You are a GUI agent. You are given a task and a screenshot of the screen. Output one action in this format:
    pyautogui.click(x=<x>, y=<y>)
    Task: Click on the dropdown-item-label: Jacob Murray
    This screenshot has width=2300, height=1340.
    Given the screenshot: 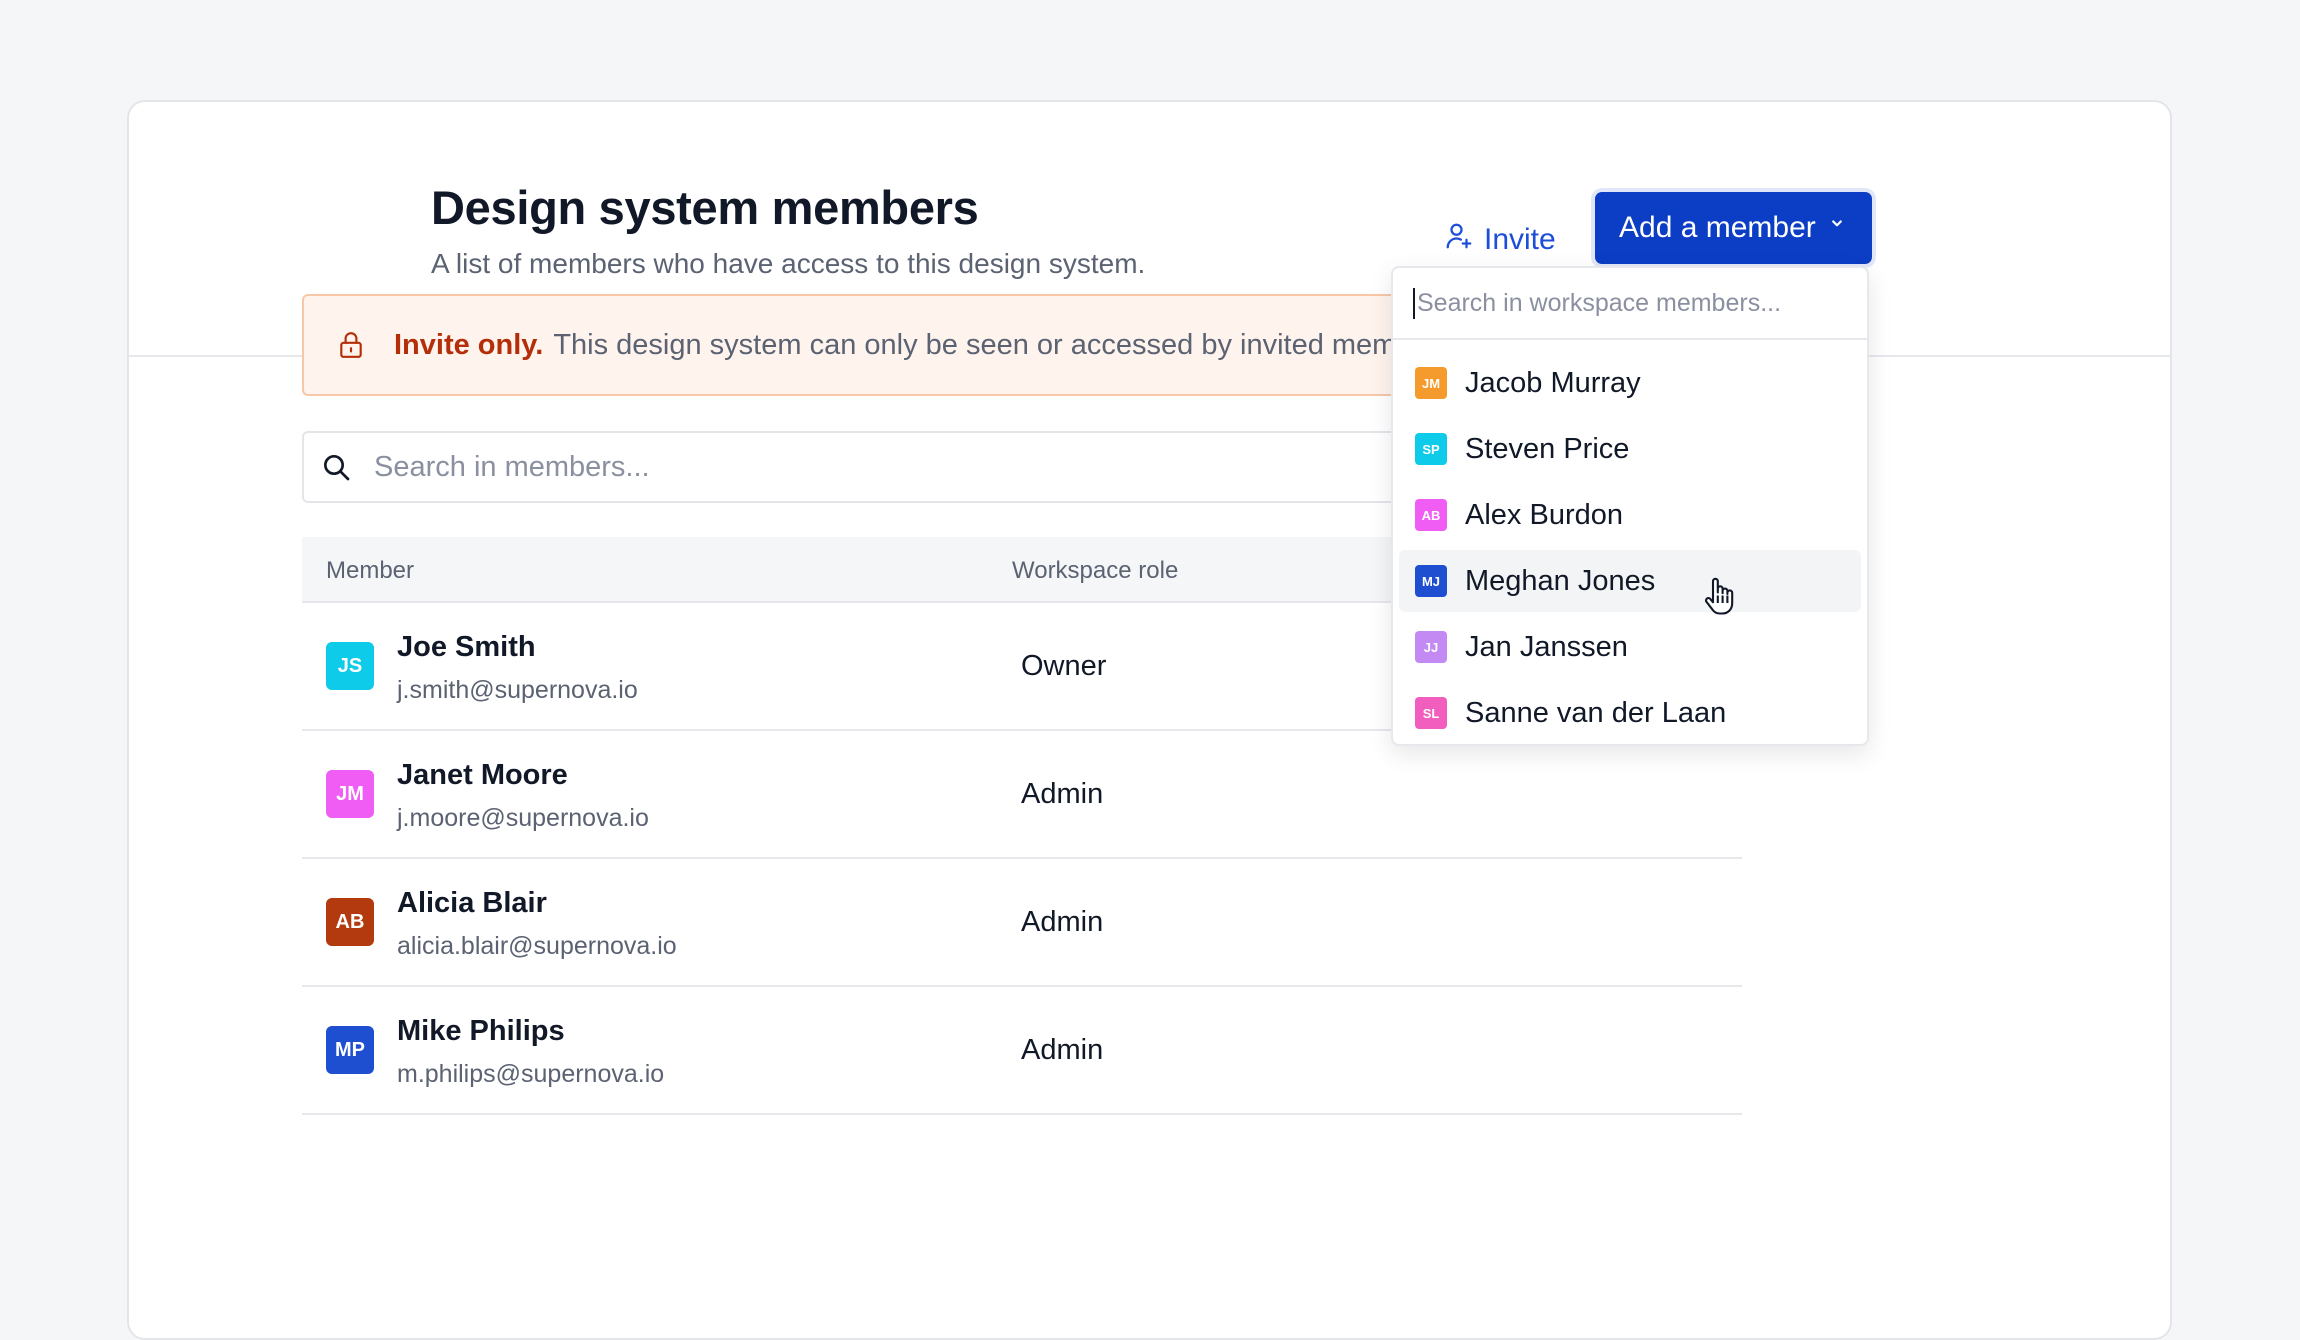 What is the action you would take?
    pyautogui.click(x=1553, y=382)
    